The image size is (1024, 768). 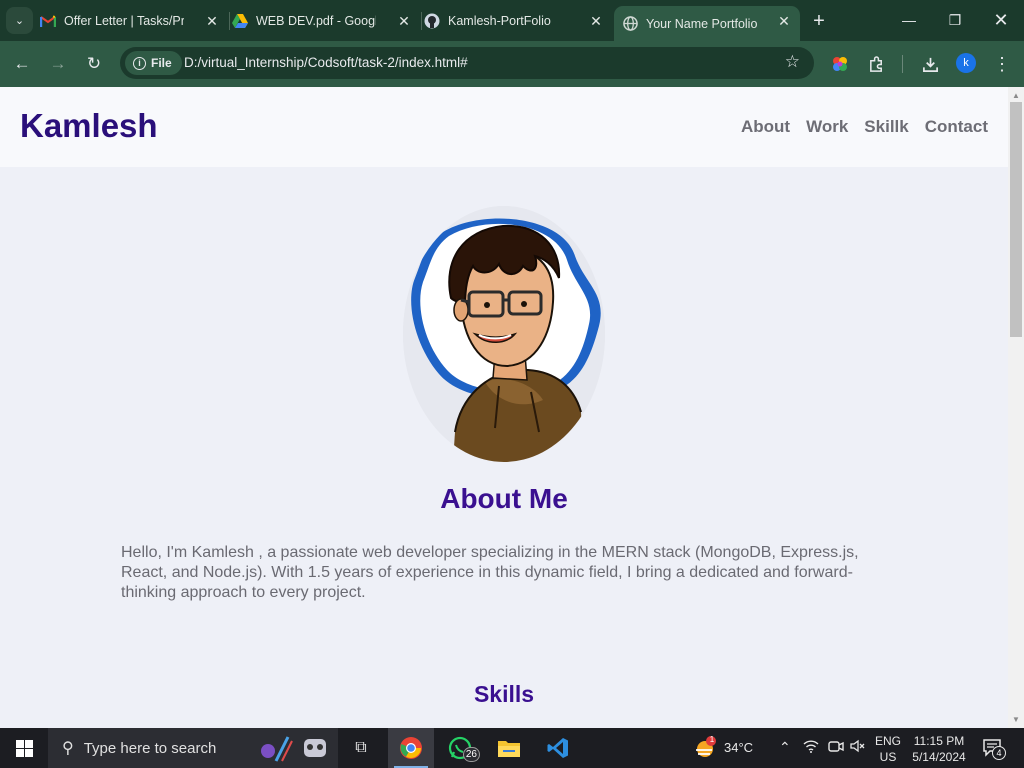 I want to click on site-info-label: File, so click(x=161, y=63).